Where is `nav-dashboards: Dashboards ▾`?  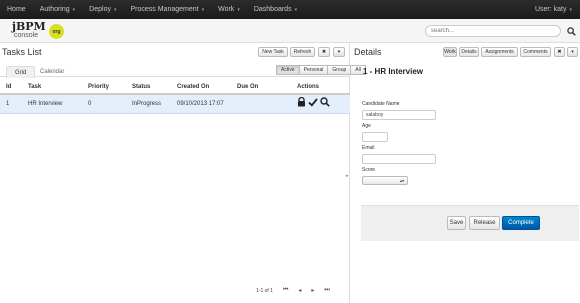
nav-dashboards: Dashboards ▾ is located at coordinates (275, 9).